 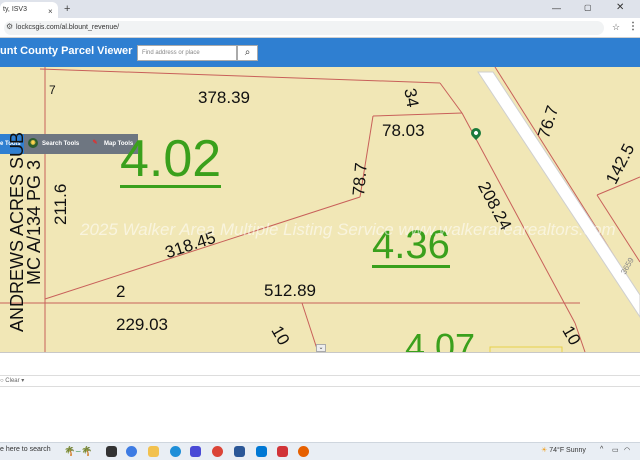 What do you see at coordinates (320, 9) in the screenshot?
I see `browser-tab-bar: ty, ISV3 × + — ▢ ✕` at bounding box center [320, 9].